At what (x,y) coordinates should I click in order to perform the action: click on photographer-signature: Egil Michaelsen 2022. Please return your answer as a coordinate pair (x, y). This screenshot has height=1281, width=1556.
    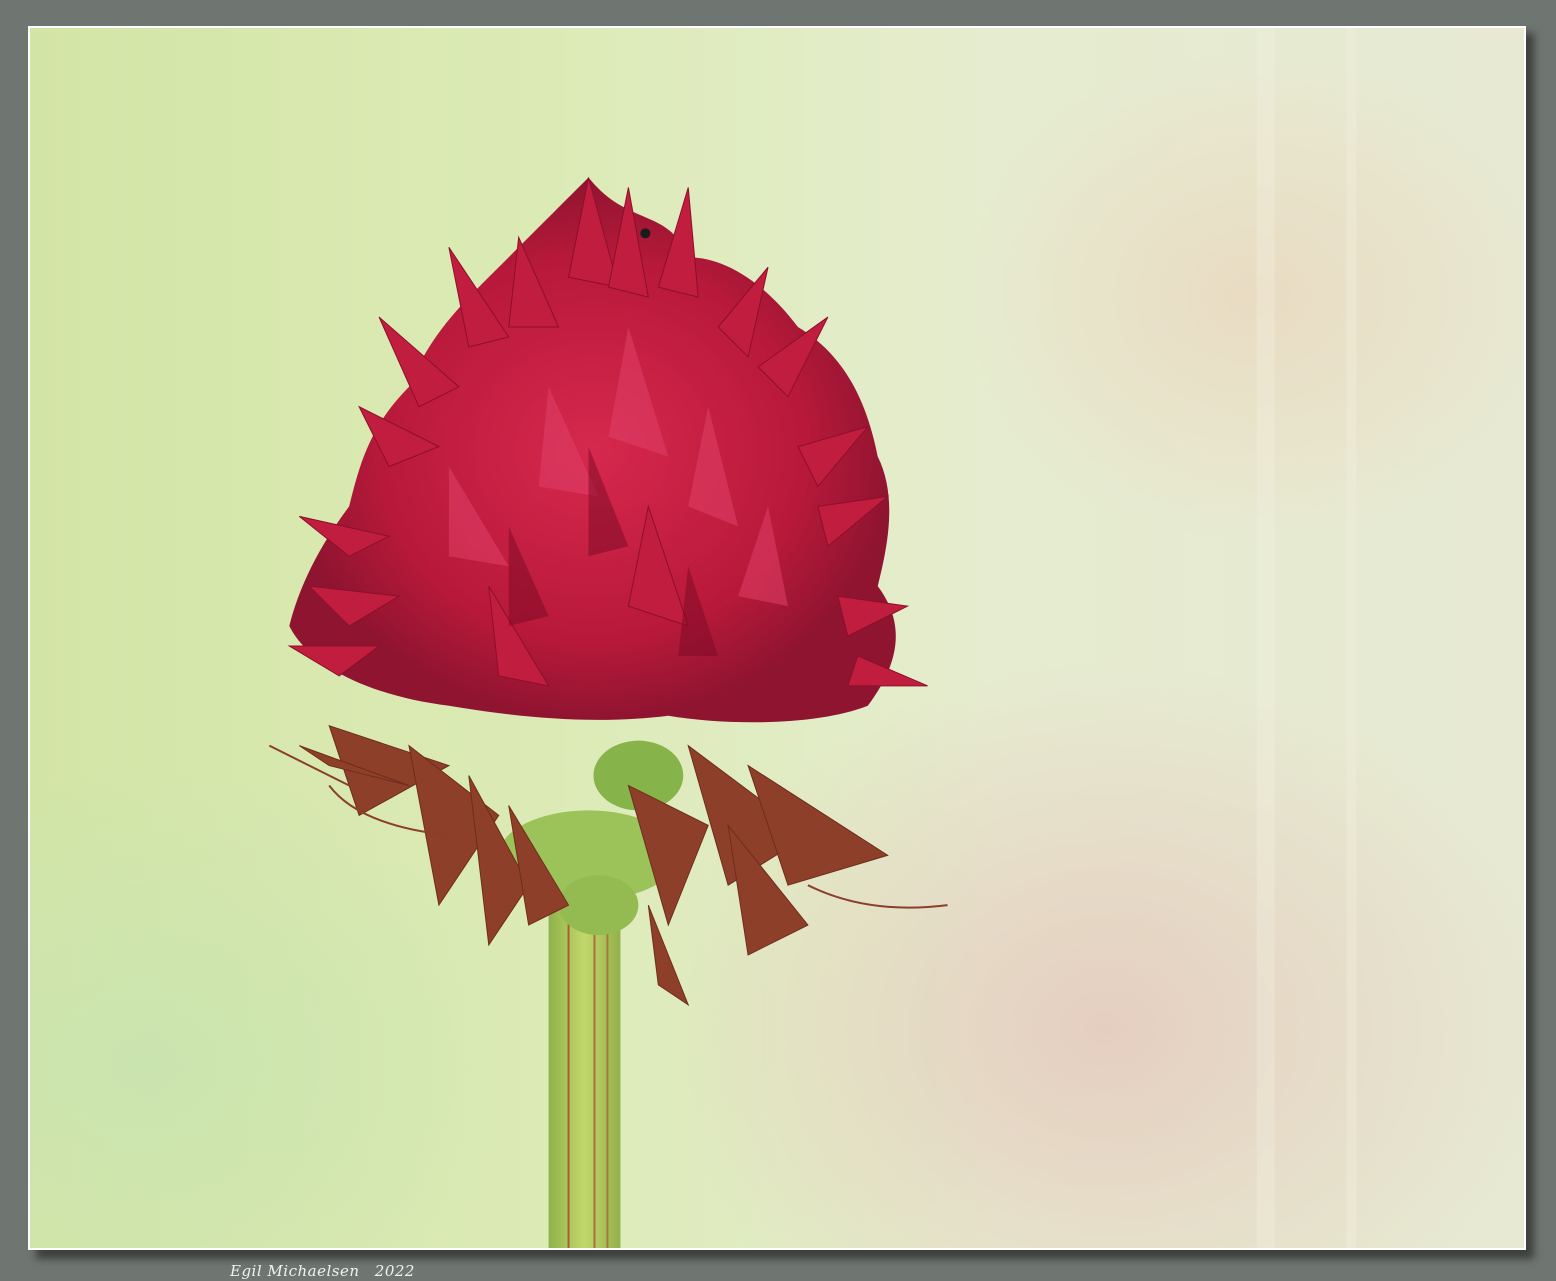
    Looking at the image, I should click on (322, 1271).